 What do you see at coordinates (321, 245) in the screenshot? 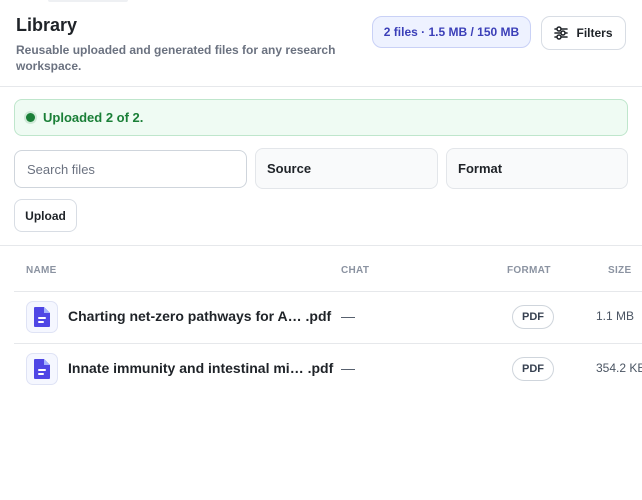
I see `toolbar-divider` at bounding box center [321, 245].